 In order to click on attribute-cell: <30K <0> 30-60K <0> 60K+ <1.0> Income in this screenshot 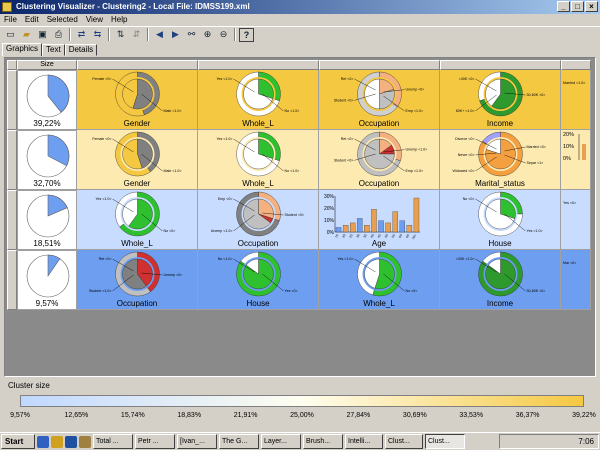, I will do `click(500, 100)`.